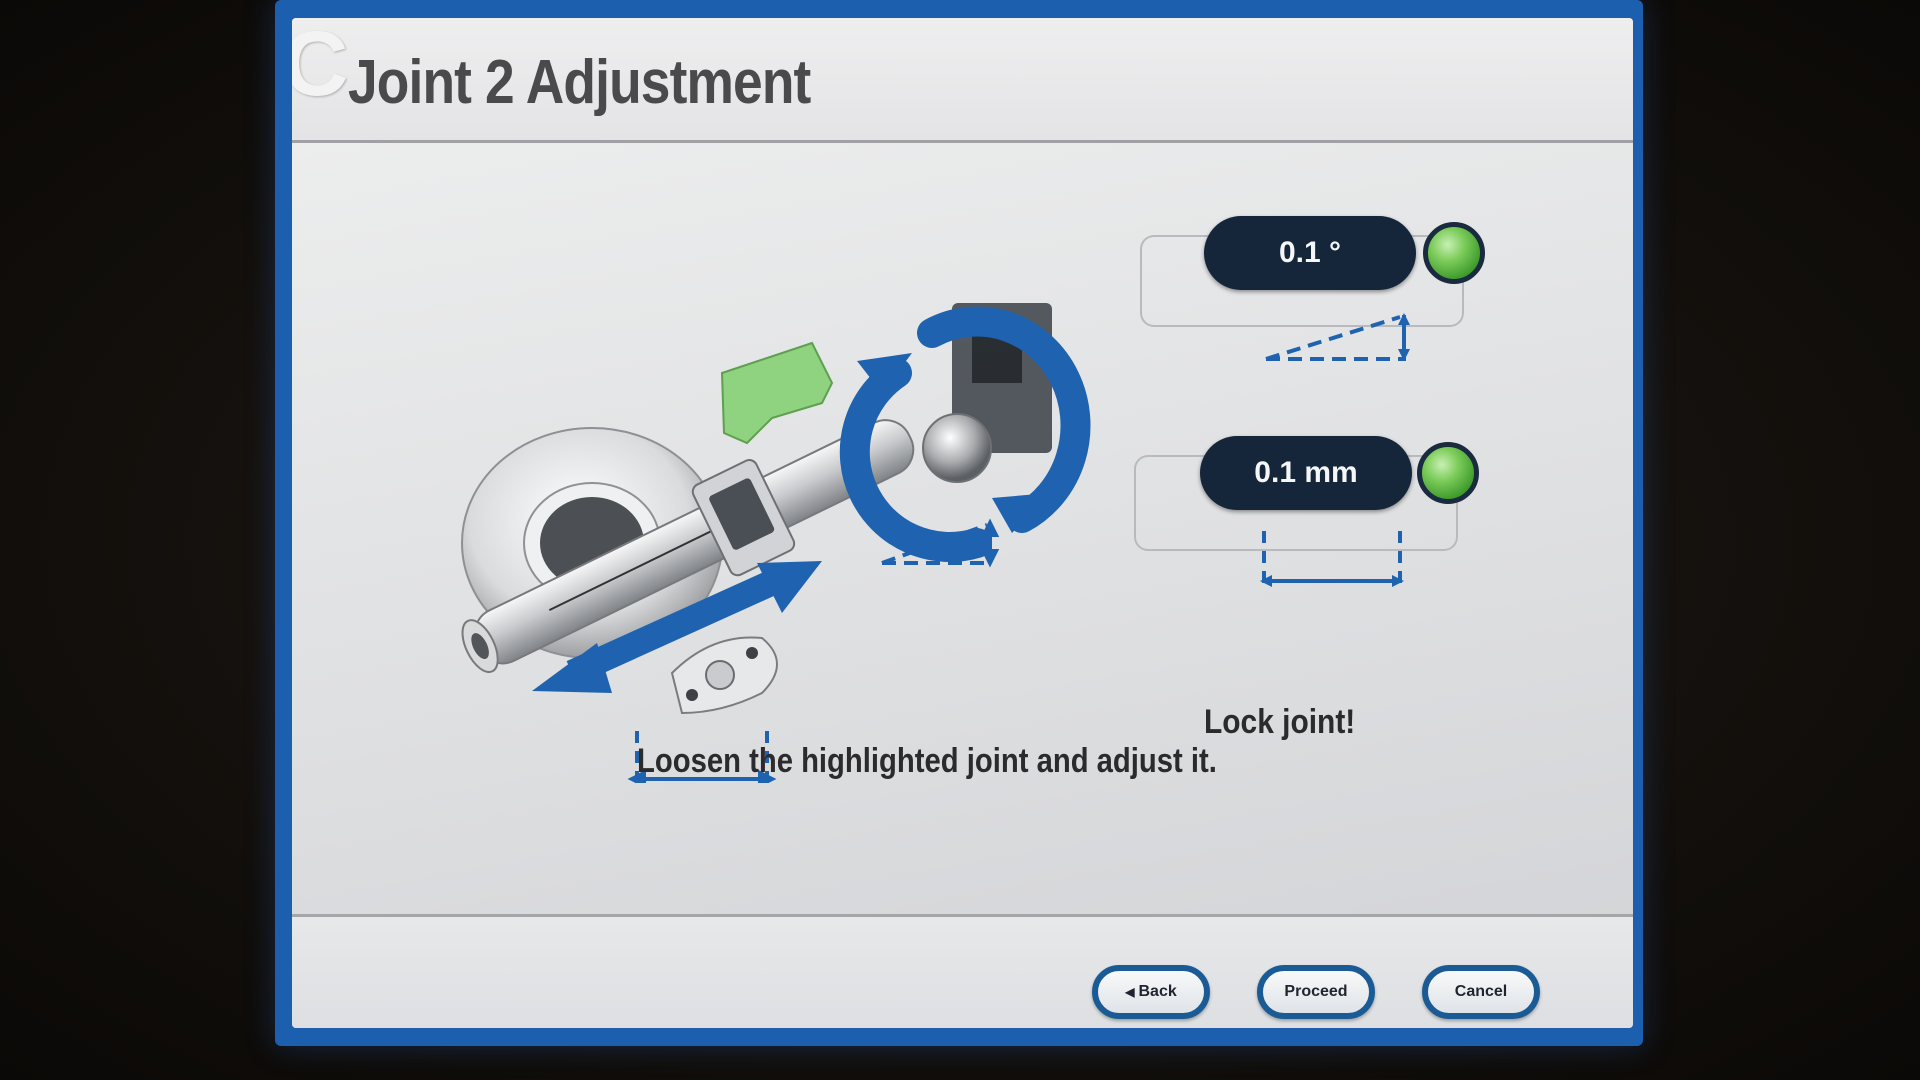 The width and height of the screenshot is (1920, 1080). I want to click on page-title: Joint 2 Adjustment, so click(579, 82).